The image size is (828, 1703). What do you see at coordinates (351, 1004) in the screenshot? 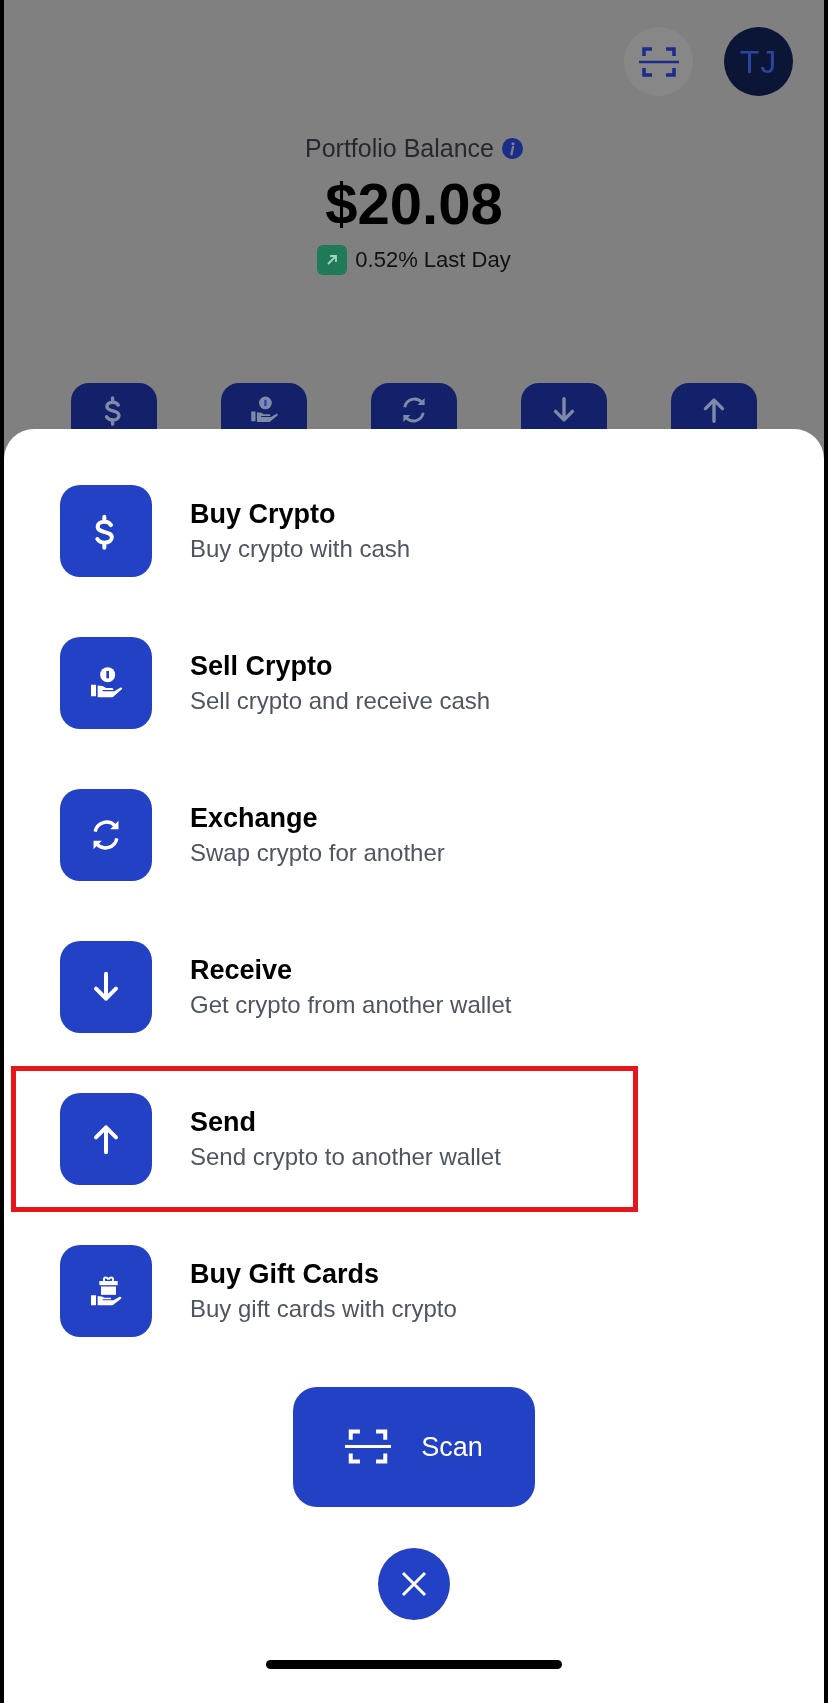
I see `menu-subtitle: Get crypto from another wallet` at bounding box center [351, 1004].